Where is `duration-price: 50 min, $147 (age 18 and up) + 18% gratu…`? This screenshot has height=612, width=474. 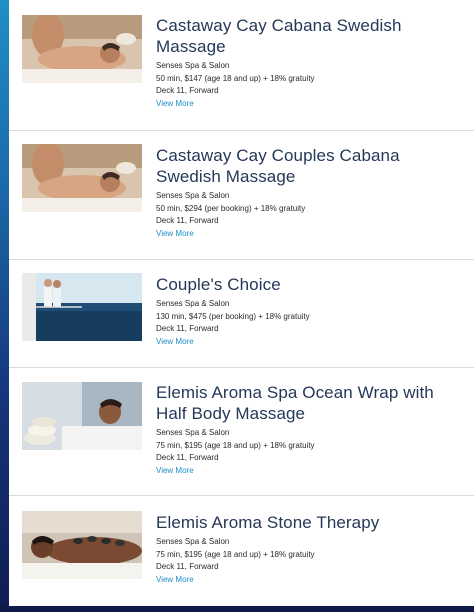
duration-price: 50 min, $147 (age 18 and up) + 18% gratu… is located at coordinates (235, 78).